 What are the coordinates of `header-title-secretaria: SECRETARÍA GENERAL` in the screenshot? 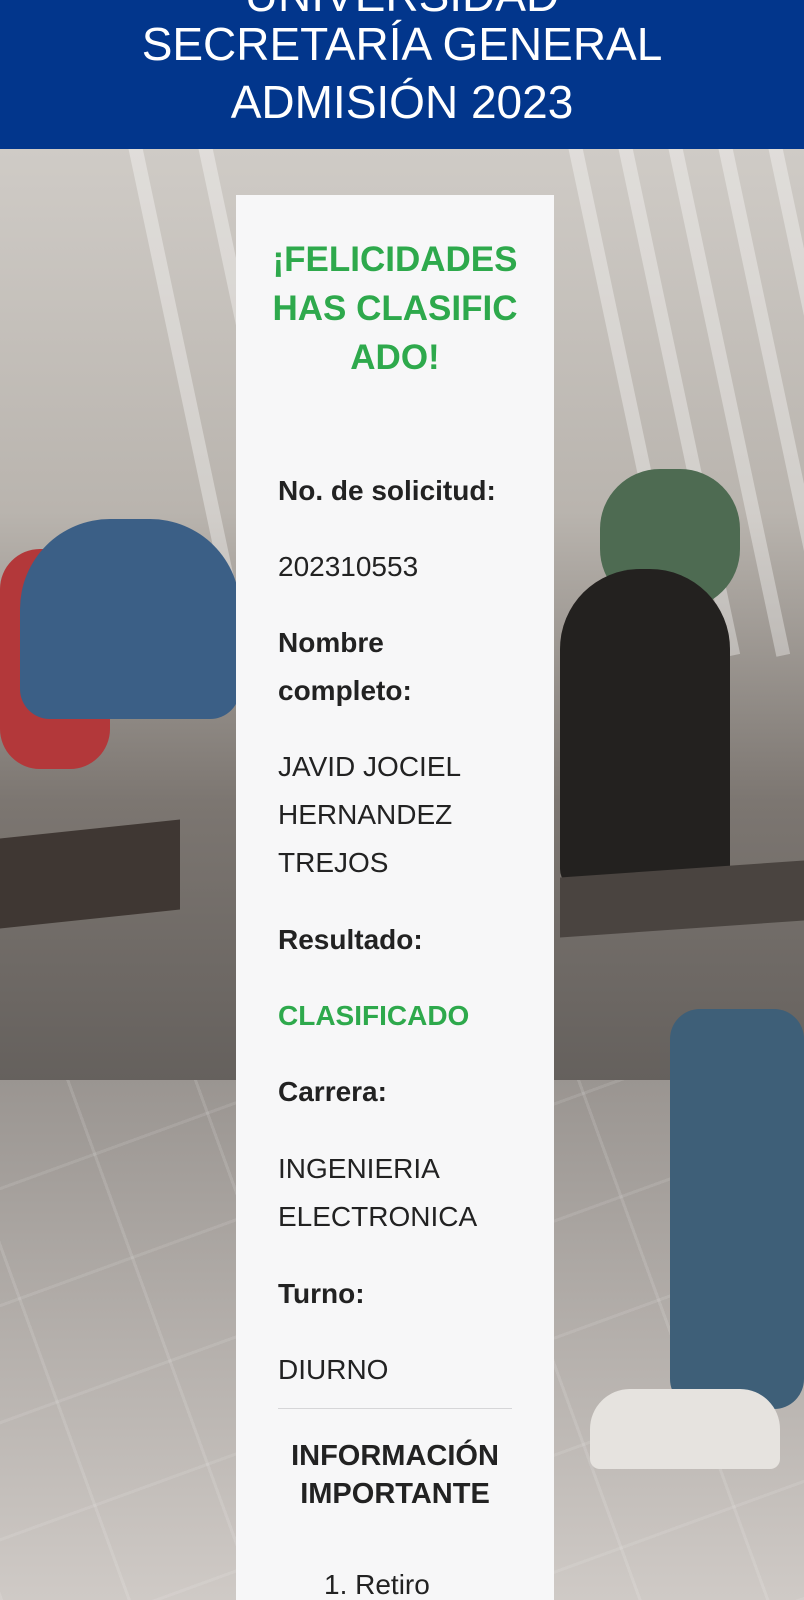 It's located at (402, 44).